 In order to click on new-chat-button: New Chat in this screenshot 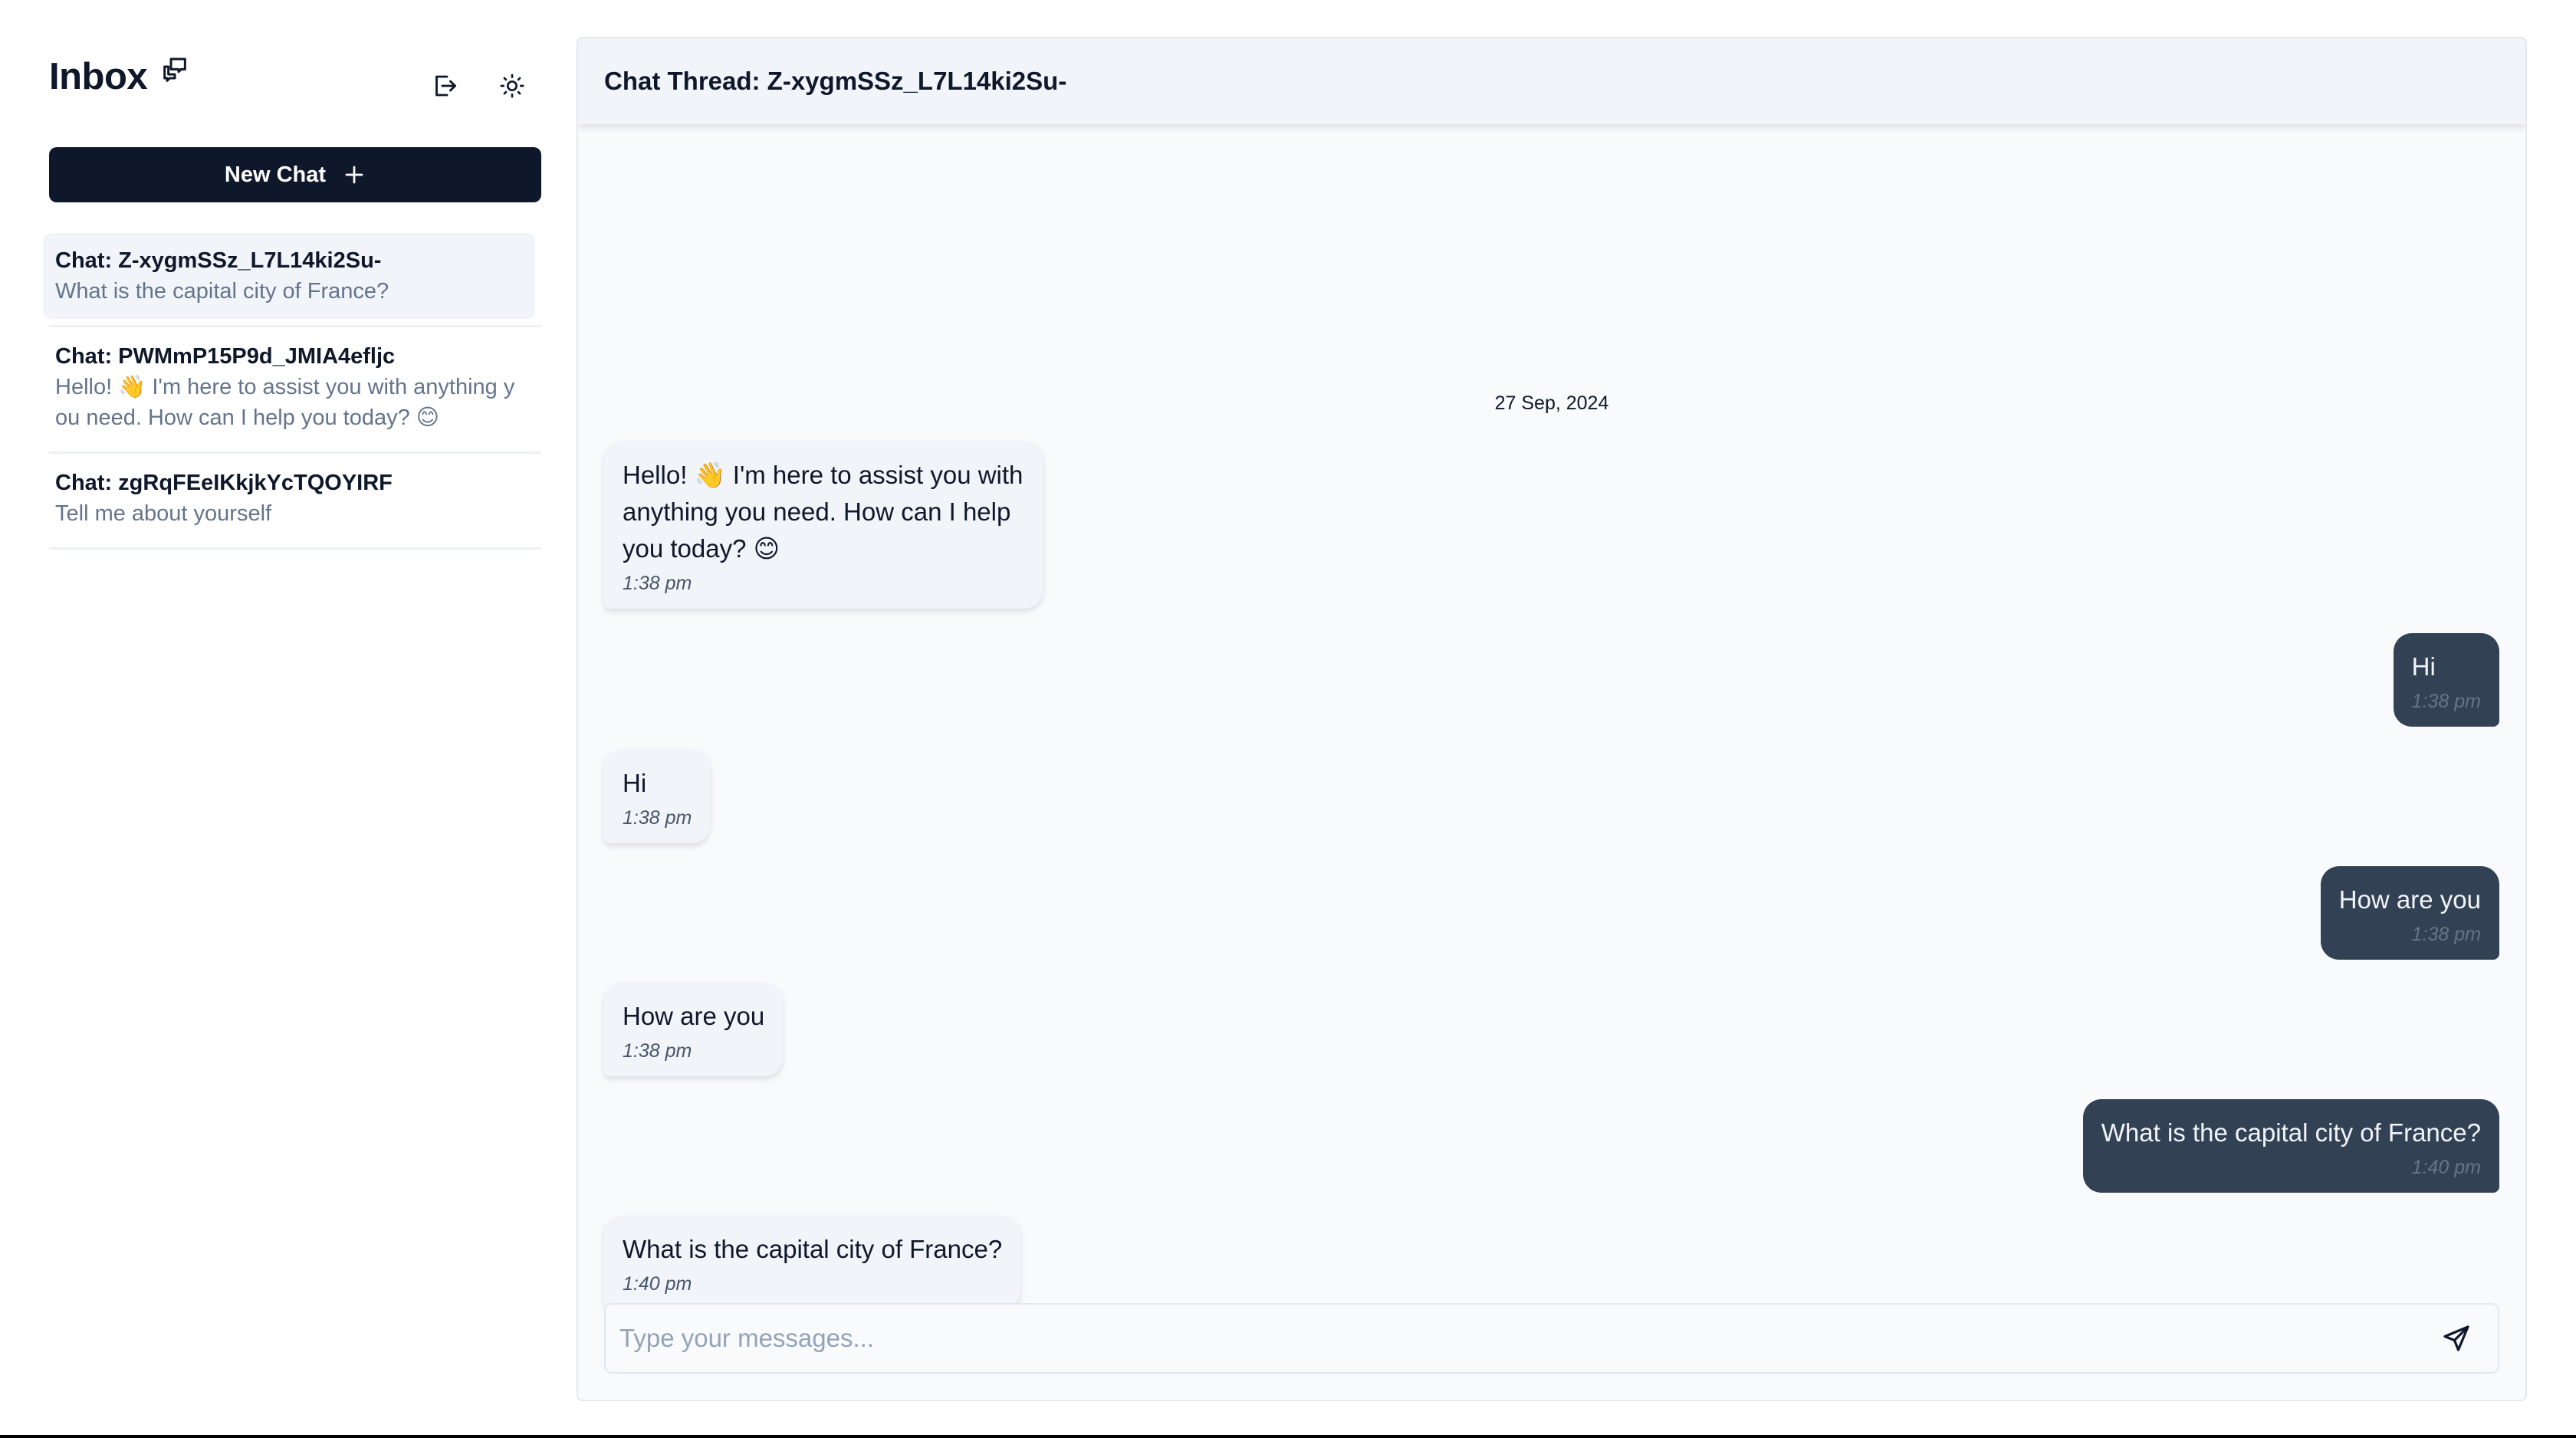, I will do `click(295, 174)`.